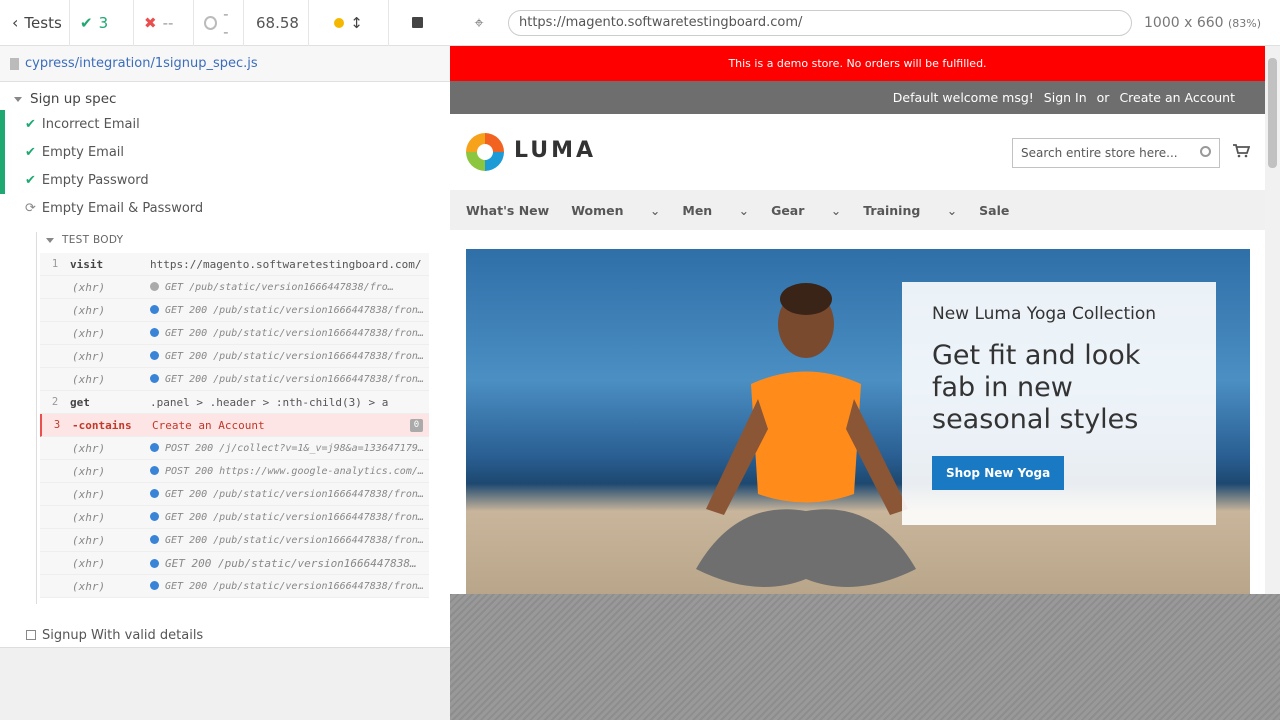 Image resolution: width=1280 pixels, height=720 pixels. I want to click on or-text: or, so click(1103, 97).